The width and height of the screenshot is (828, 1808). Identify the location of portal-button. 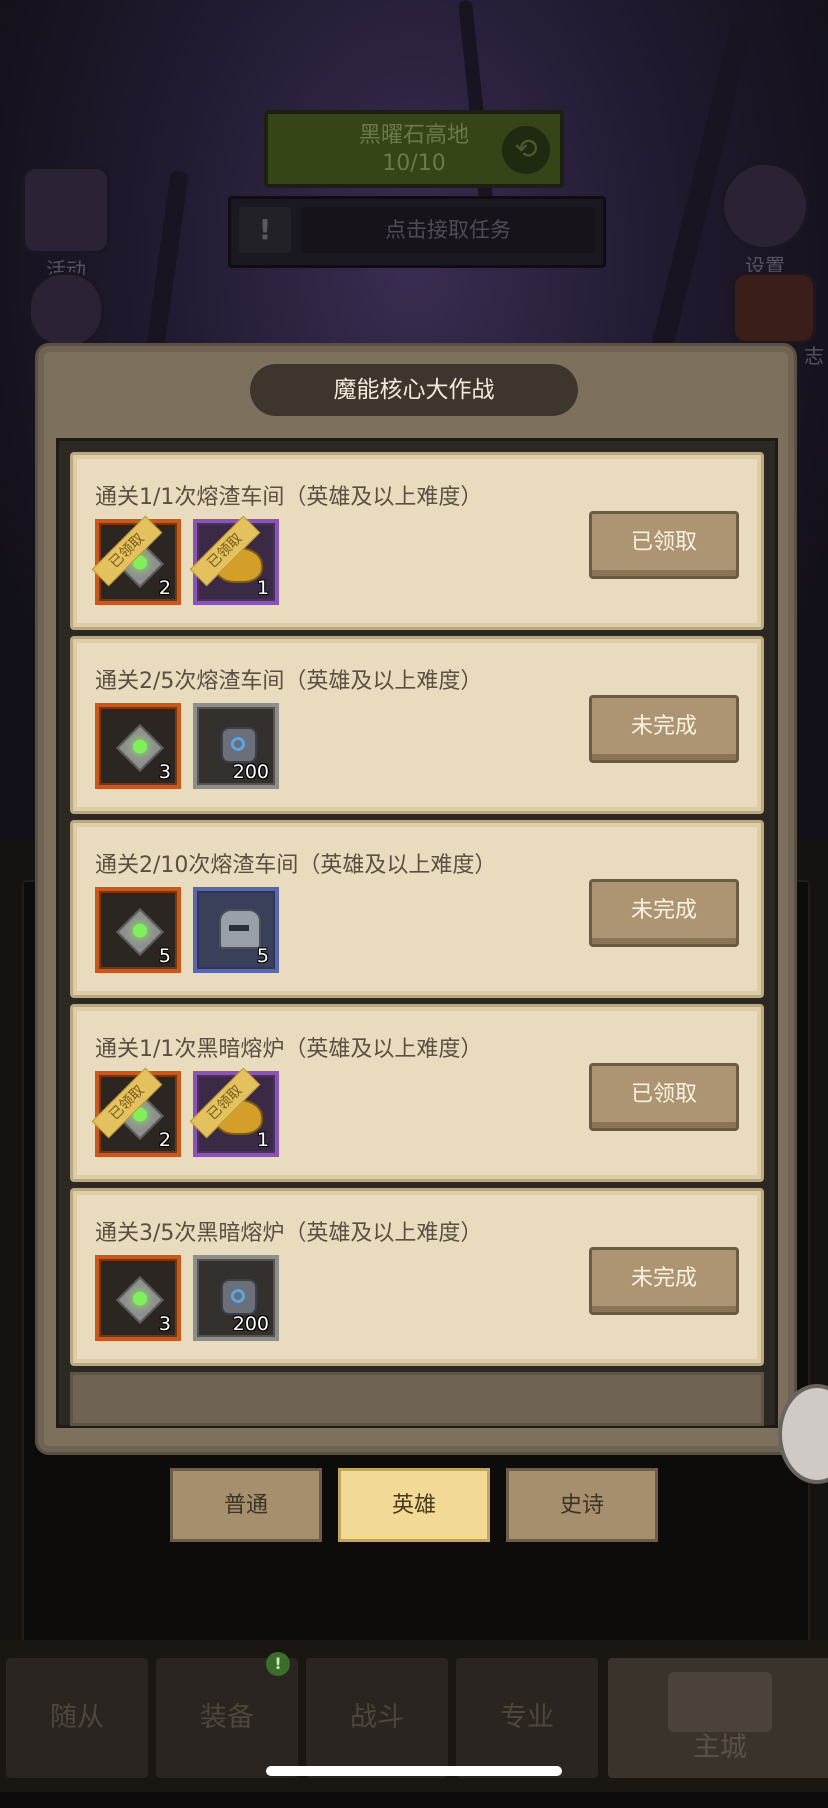
(66, 310).